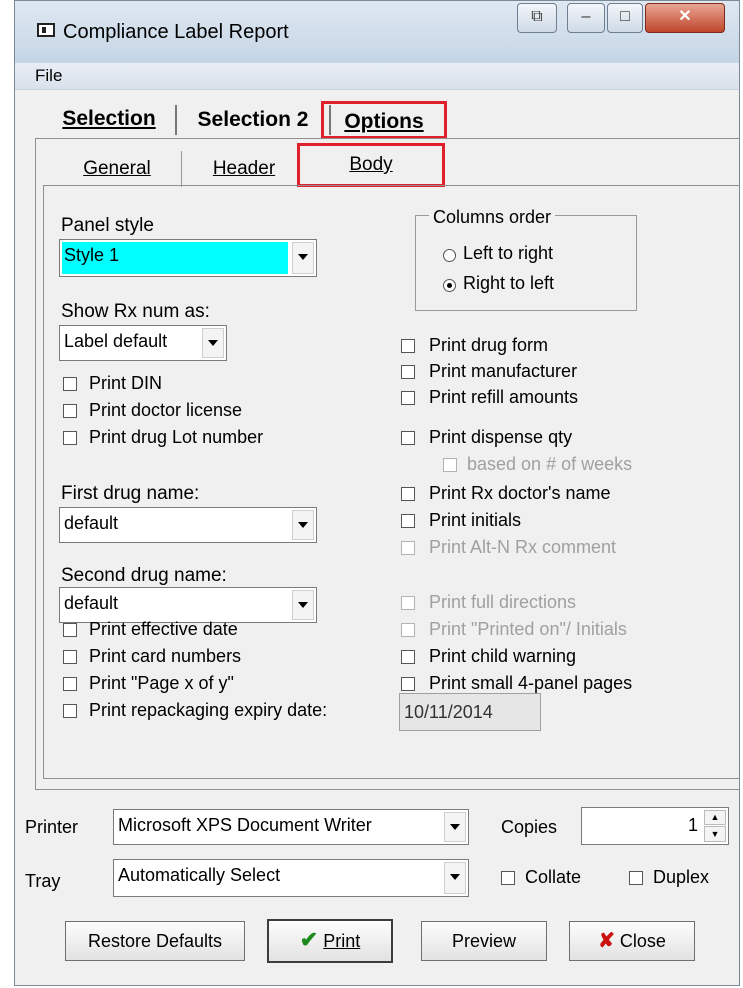 This screenshot has width=743, height=988. Describe the element at coordinates (503, 602) in the screenshot. I see `print-full-directions-label: Print full directions` at that location.